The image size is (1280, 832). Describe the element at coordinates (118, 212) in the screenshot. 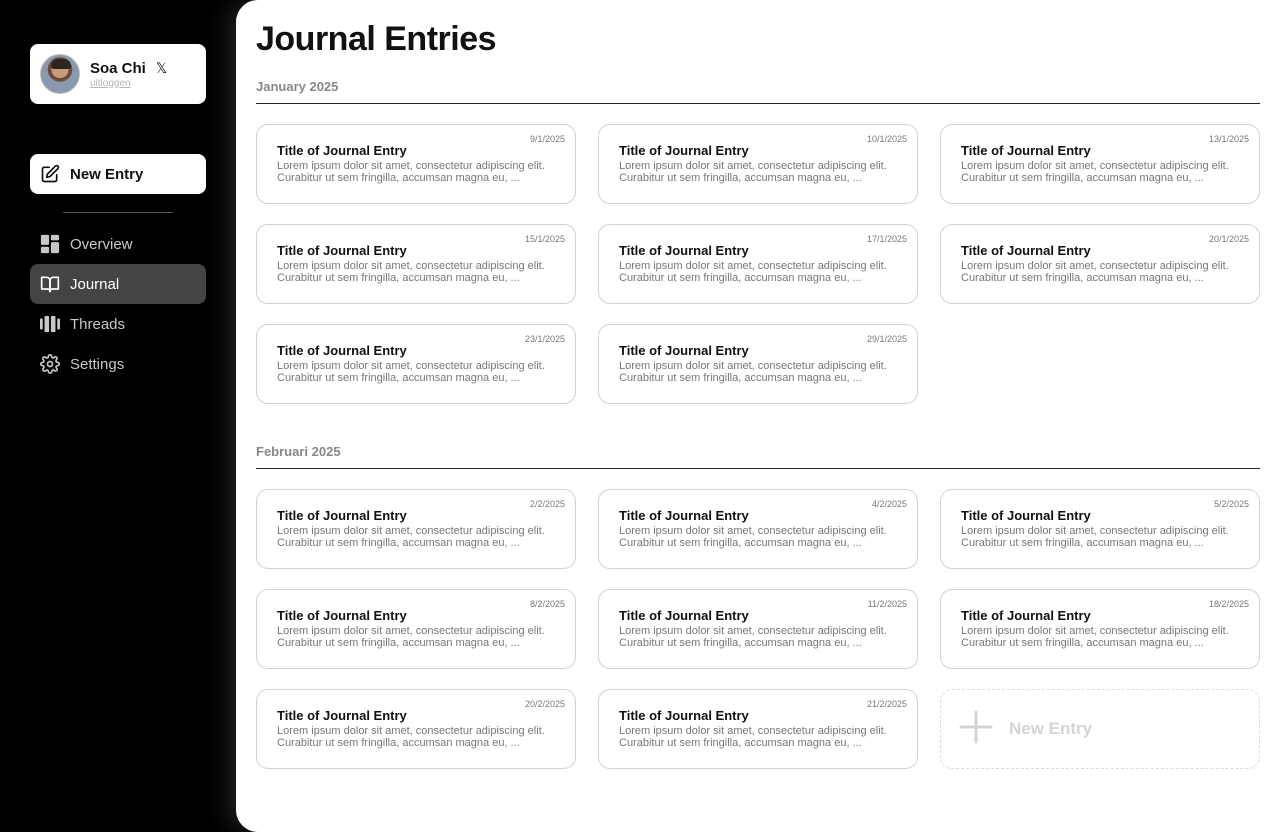

I see `sidebar-divider` at that location.